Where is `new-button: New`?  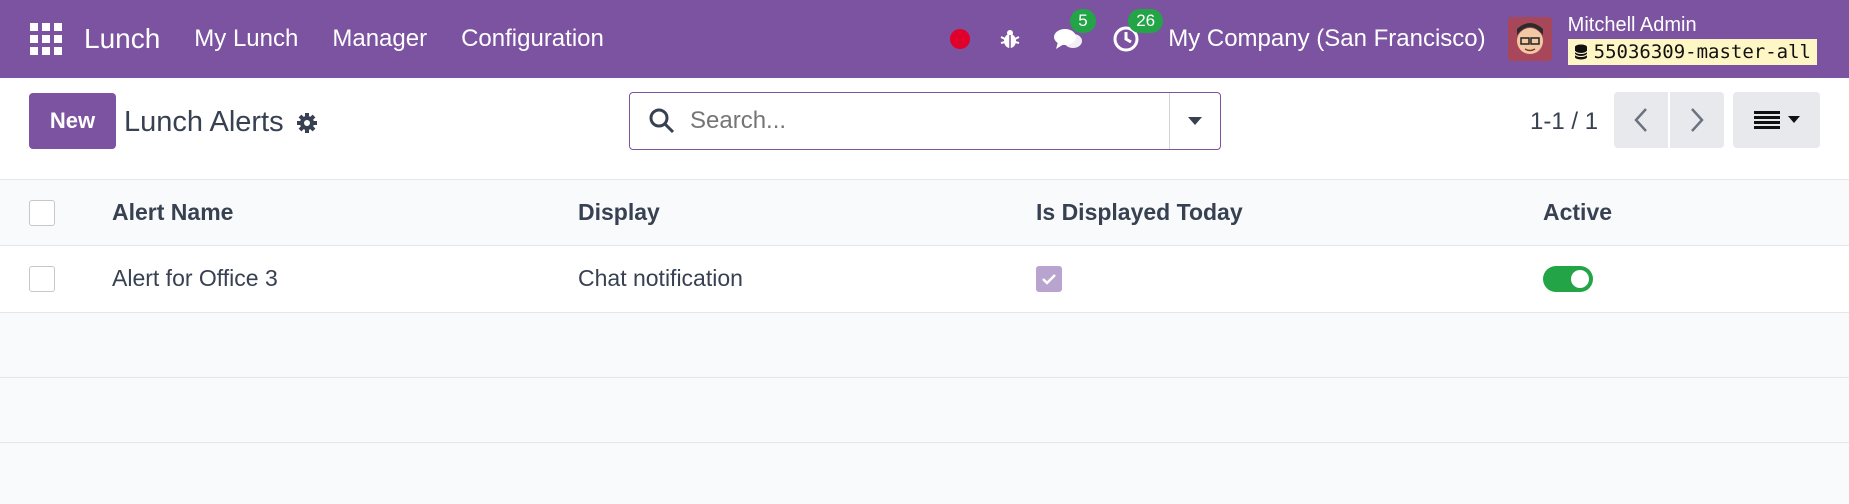 new-button: New is located at coordinates (72, 121).